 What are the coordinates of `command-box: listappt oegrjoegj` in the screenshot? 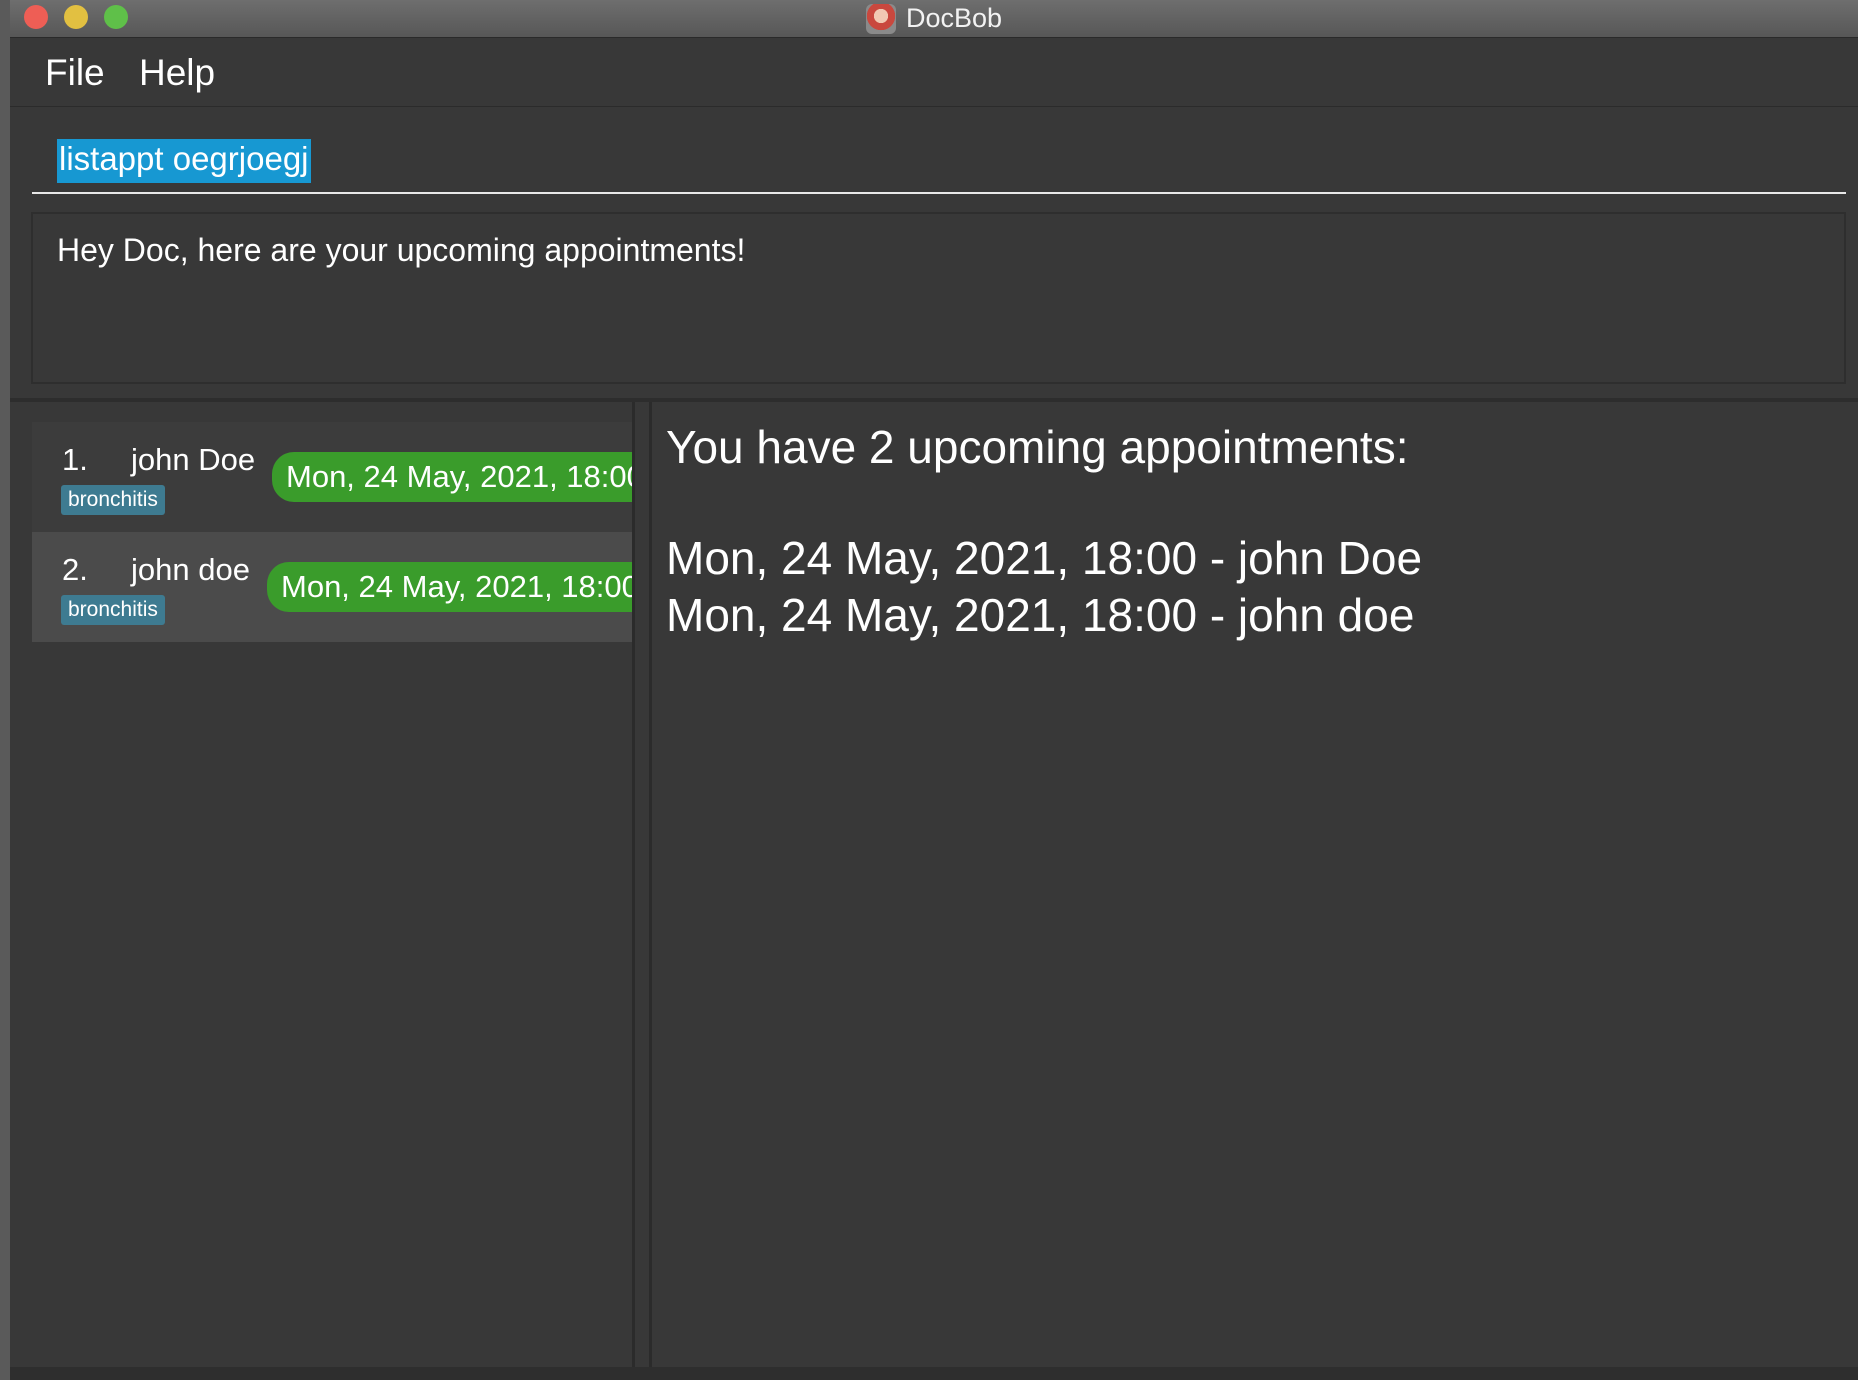 It's located at (934, 154).